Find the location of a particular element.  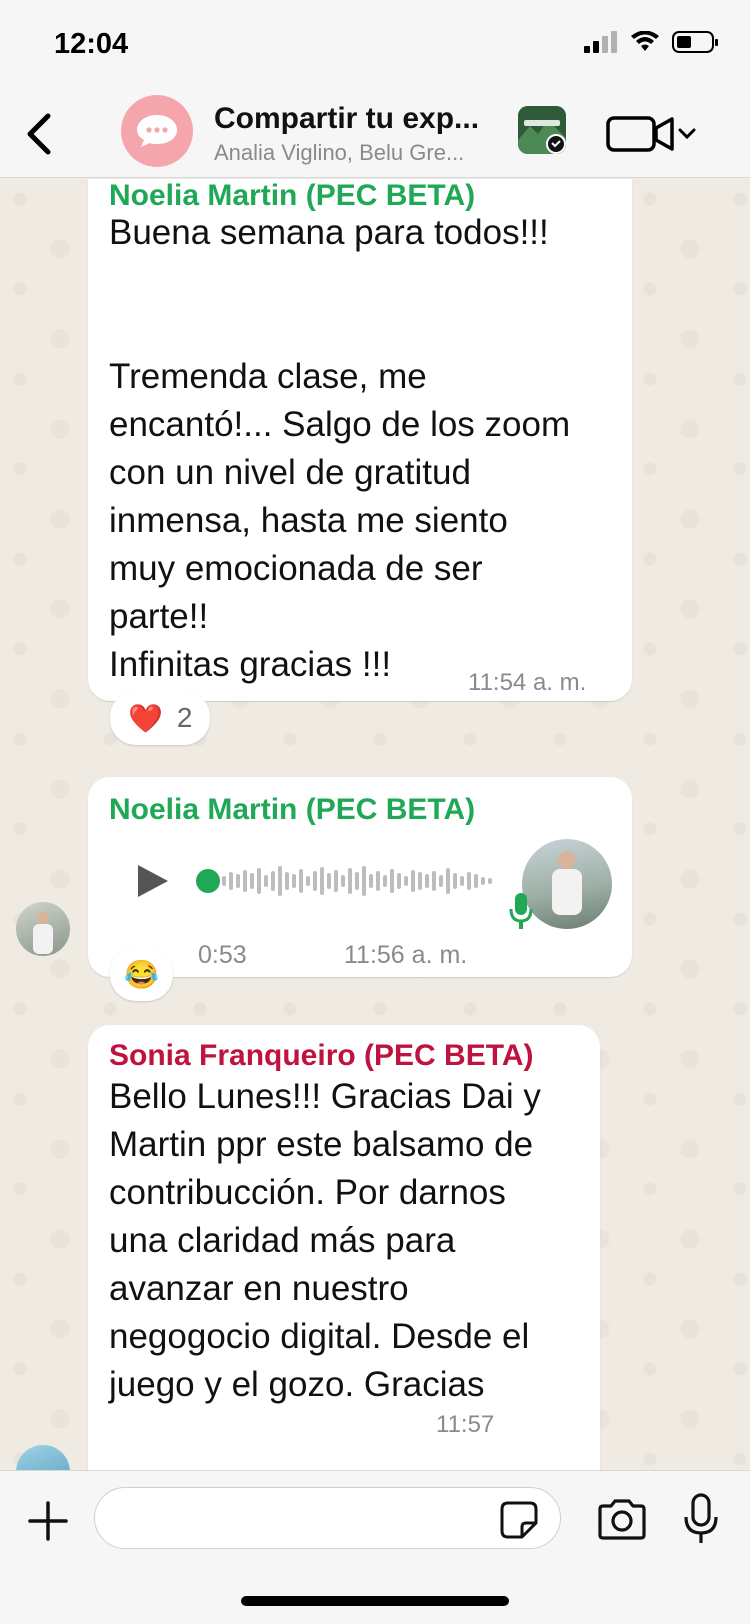

battery-icon is located at coordinates (695, 42).